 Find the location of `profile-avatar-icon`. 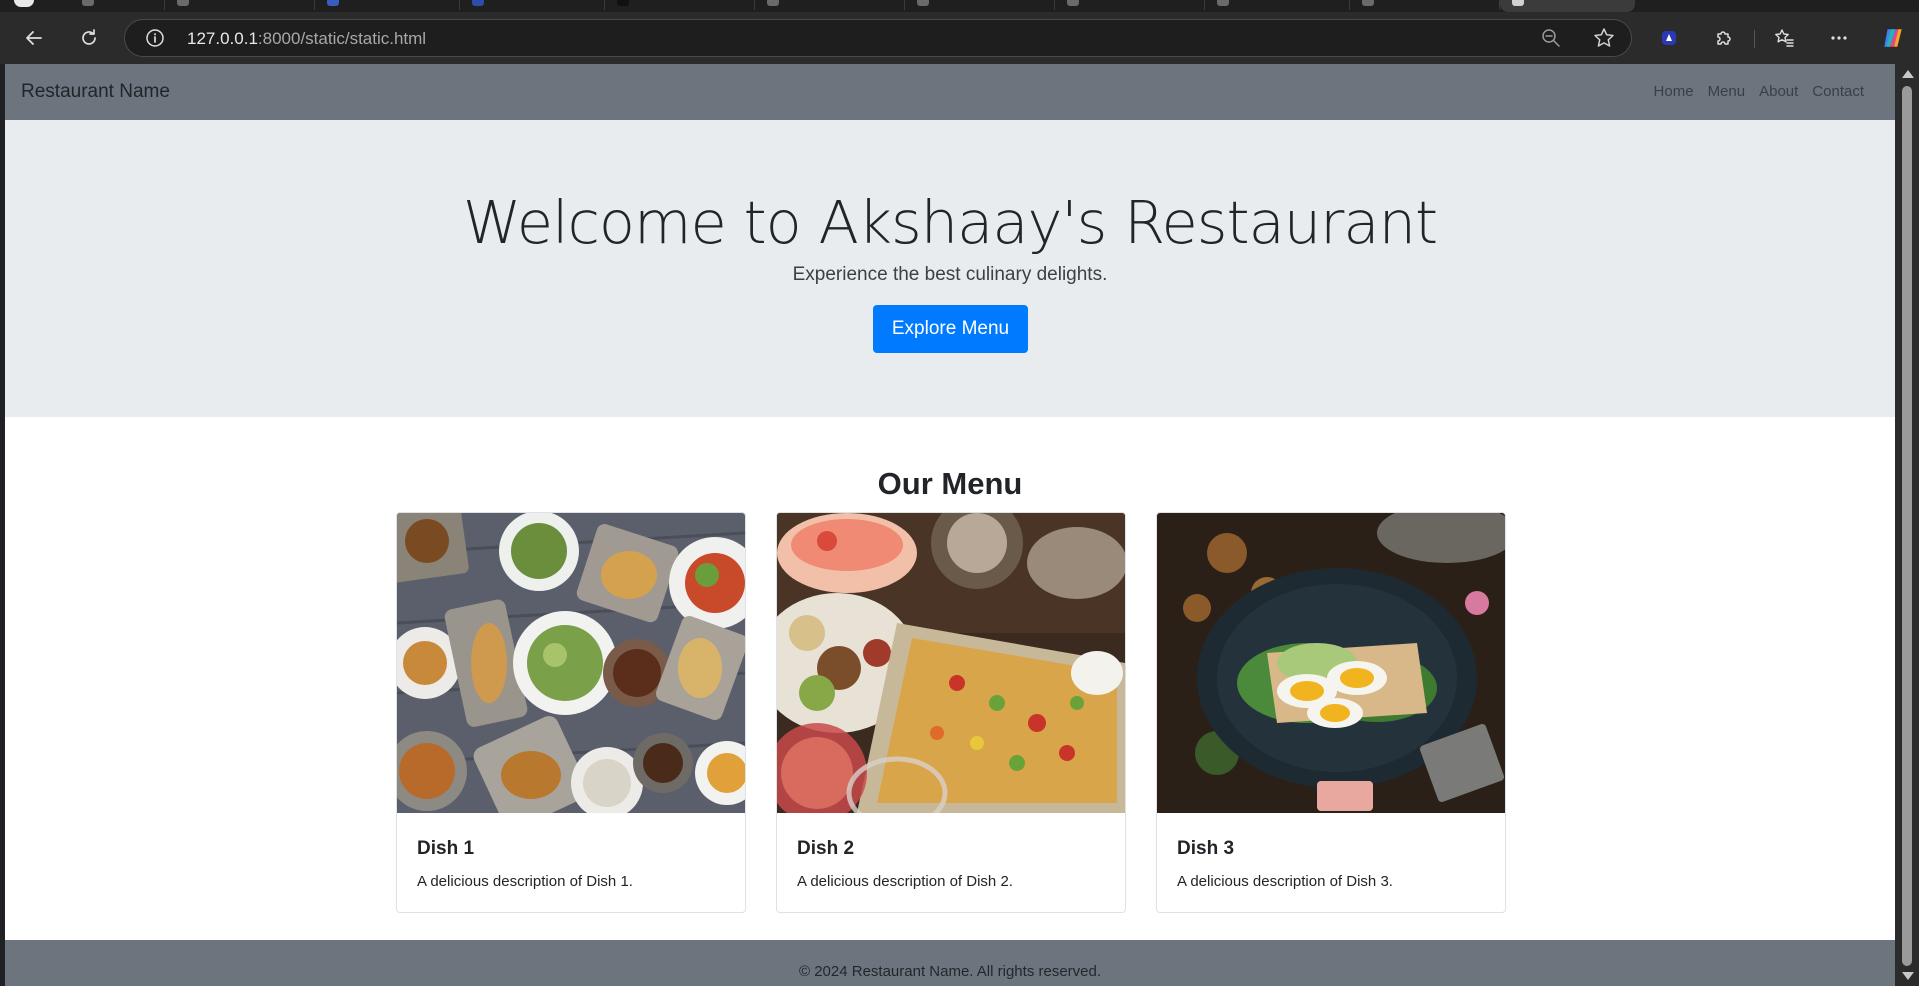

profile-avatar-icon is located at coordinates (24, 3).